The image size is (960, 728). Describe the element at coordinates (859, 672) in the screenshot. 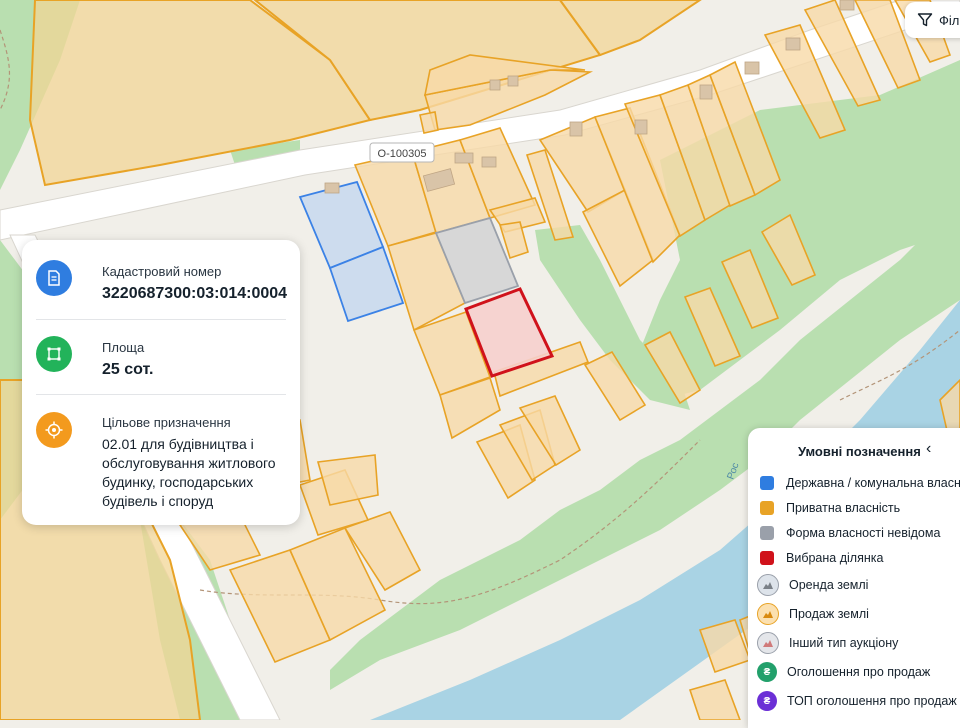

I see `legend-item-label: Оголошення про продаж` at that location.